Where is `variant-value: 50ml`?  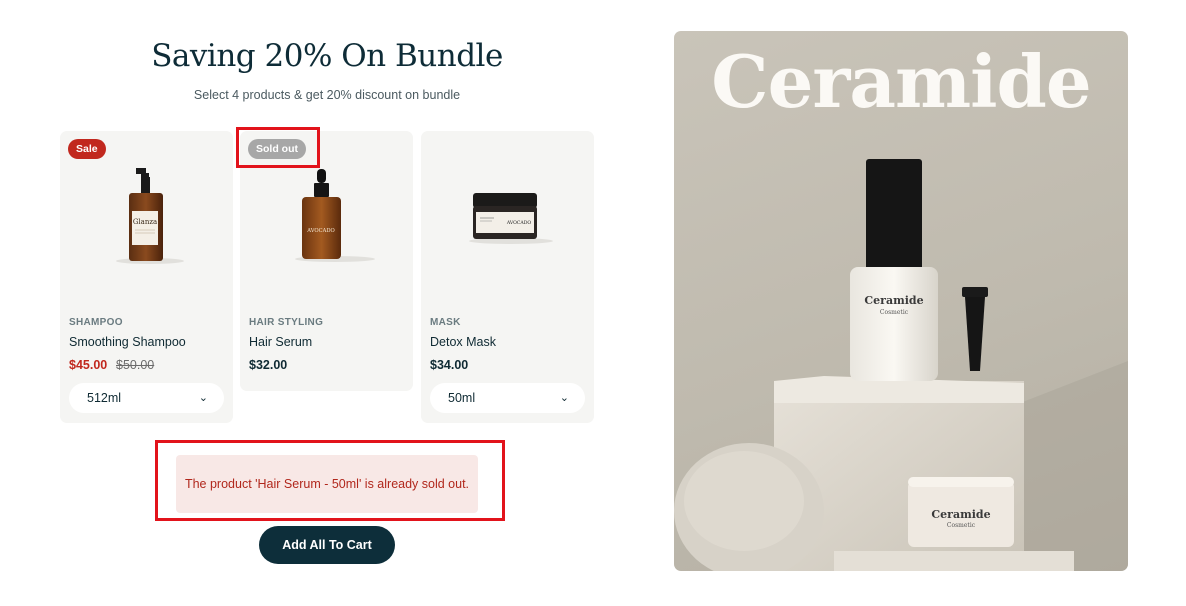
variant-value: 50ml is located at coordinates (462, 398).